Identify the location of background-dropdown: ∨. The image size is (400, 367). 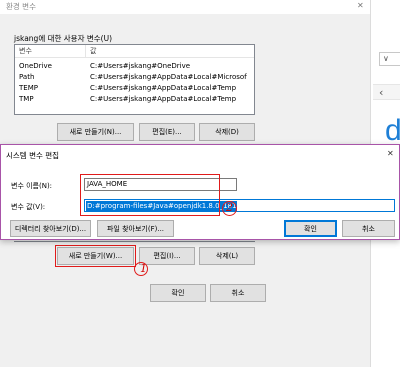
(389, 59).